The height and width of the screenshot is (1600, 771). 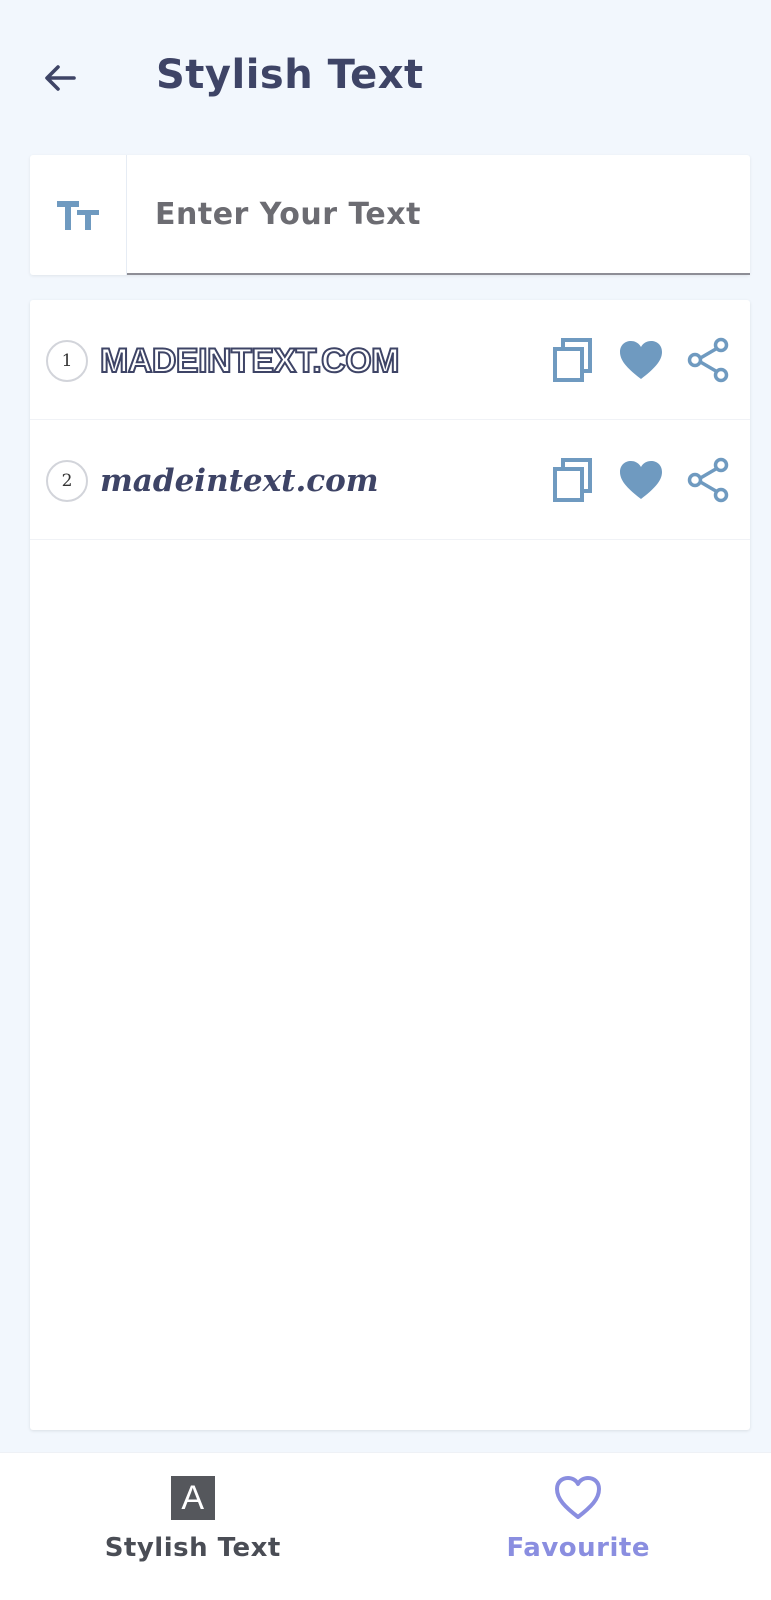 I want to click on nav-label: Stylish Text, so click(x=192, y=1548).